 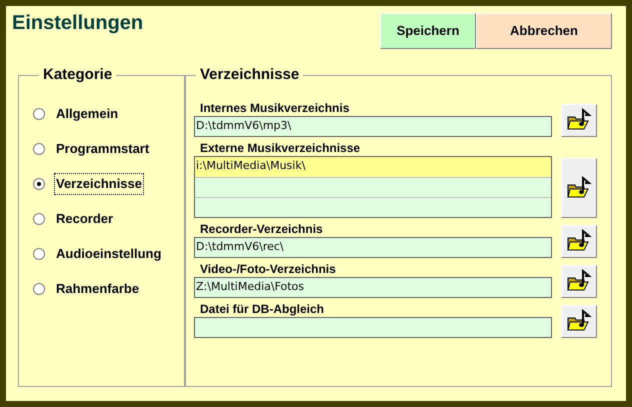 I want to click on save-button: Speichern, so click(x=428, y=31).